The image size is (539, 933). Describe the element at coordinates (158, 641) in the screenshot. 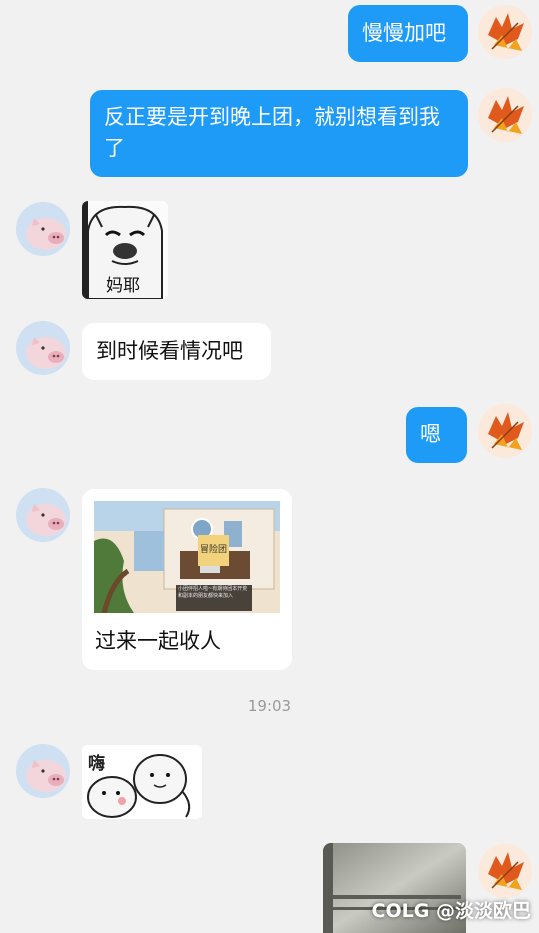

I see `message-text: 过来一起收人` at that location.